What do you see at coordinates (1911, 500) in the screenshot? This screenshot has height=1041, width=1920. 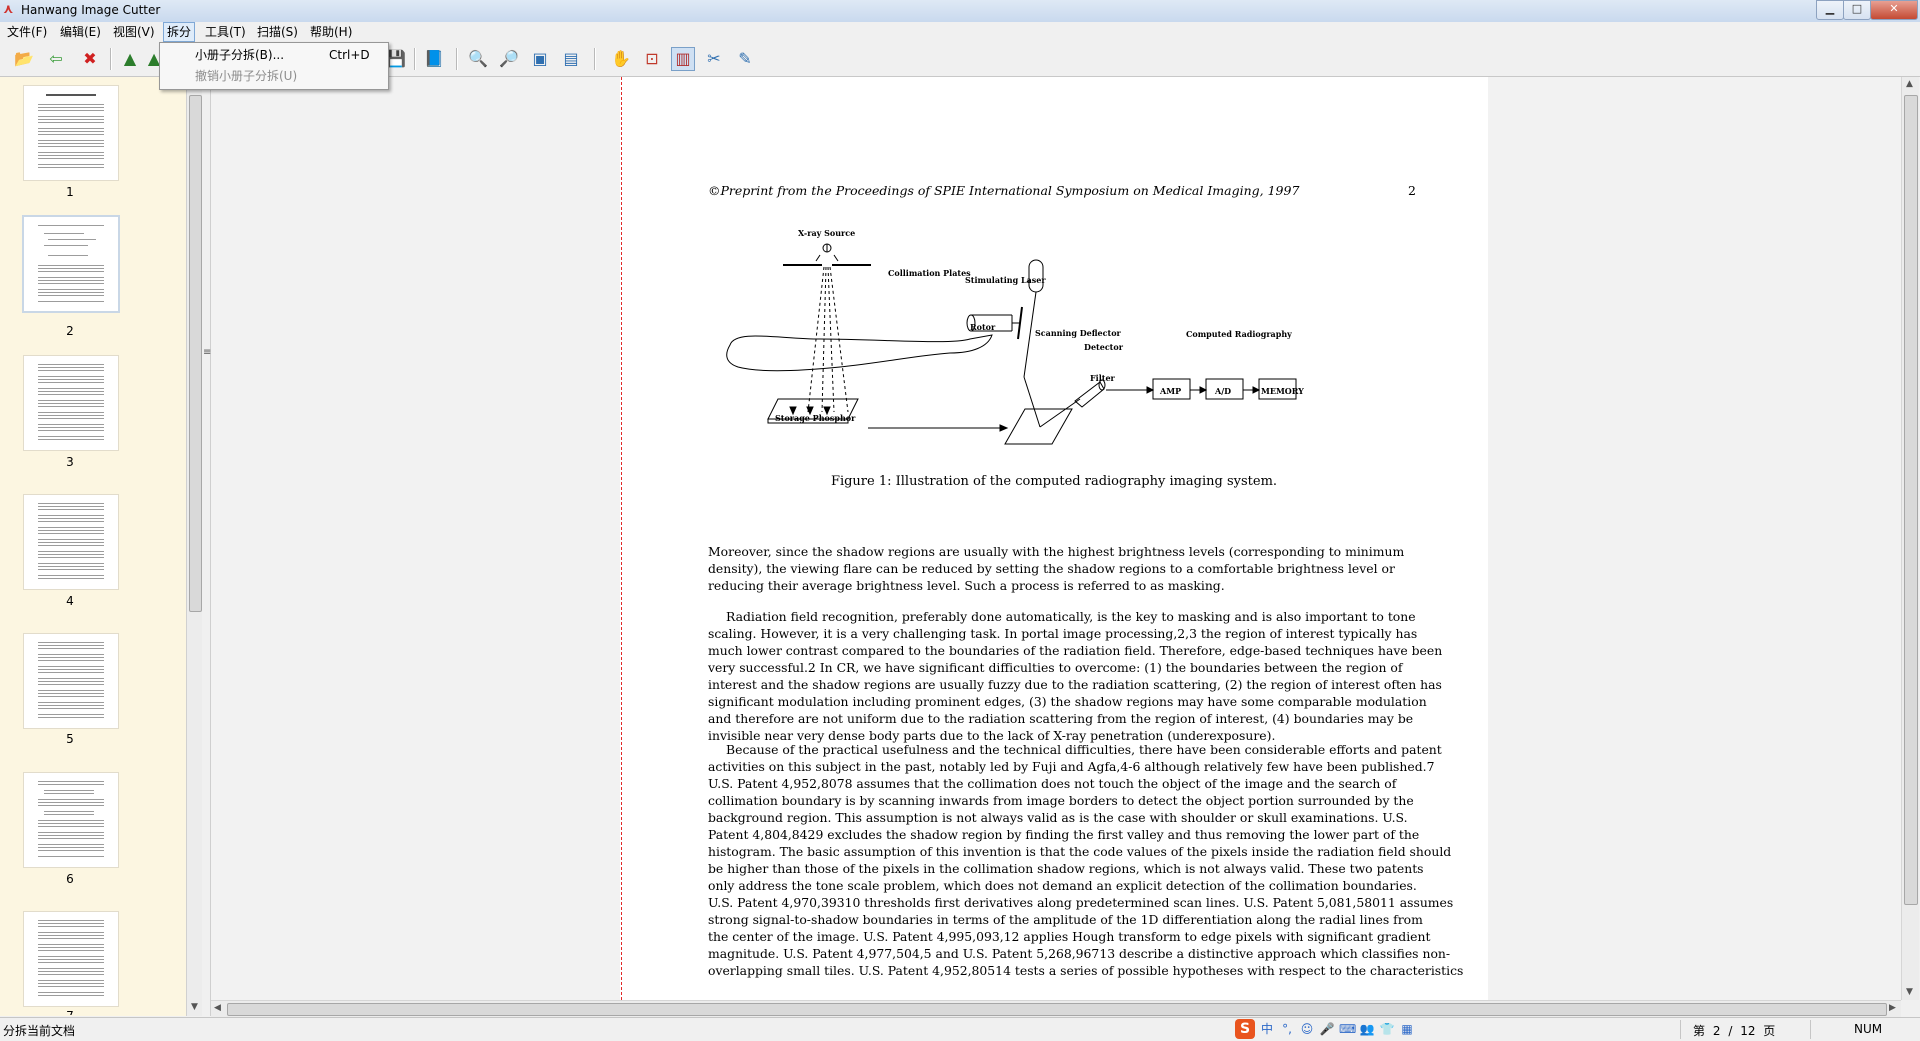 I see `vertical-scroll-thumb` at bounding box center [1911, 500].